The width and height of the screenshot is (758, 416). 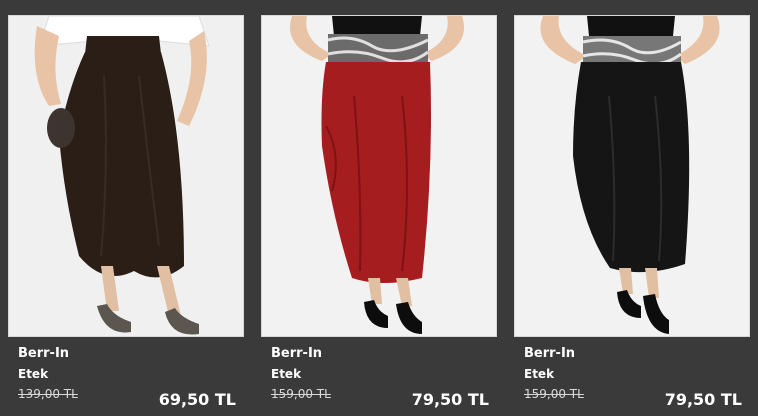 What do you see at coordinates (48, 394) in the screenshot?
I see `old-price: 139,00 TL` at bounding box center [48, 394].